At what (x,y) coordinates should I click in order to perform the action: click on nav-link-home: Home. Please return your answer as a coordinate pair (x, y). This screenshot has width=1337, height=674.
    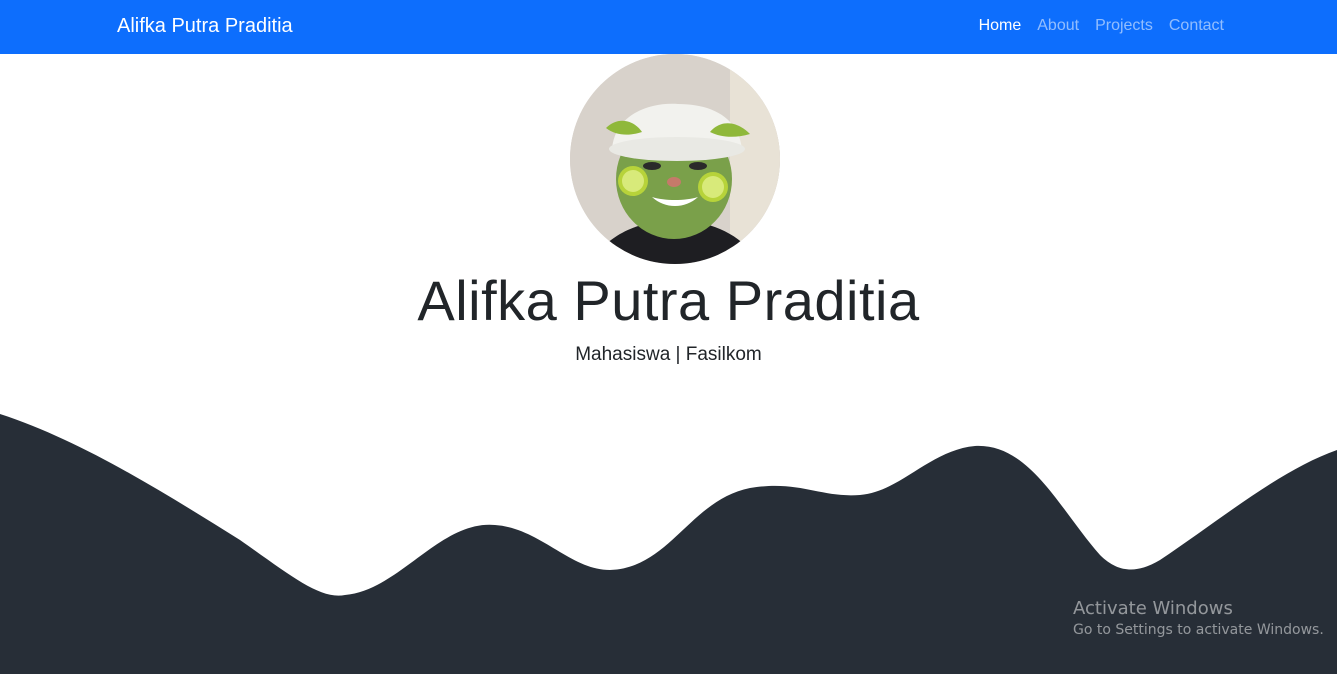
    Looking at the image, I should click on (1000, 26).